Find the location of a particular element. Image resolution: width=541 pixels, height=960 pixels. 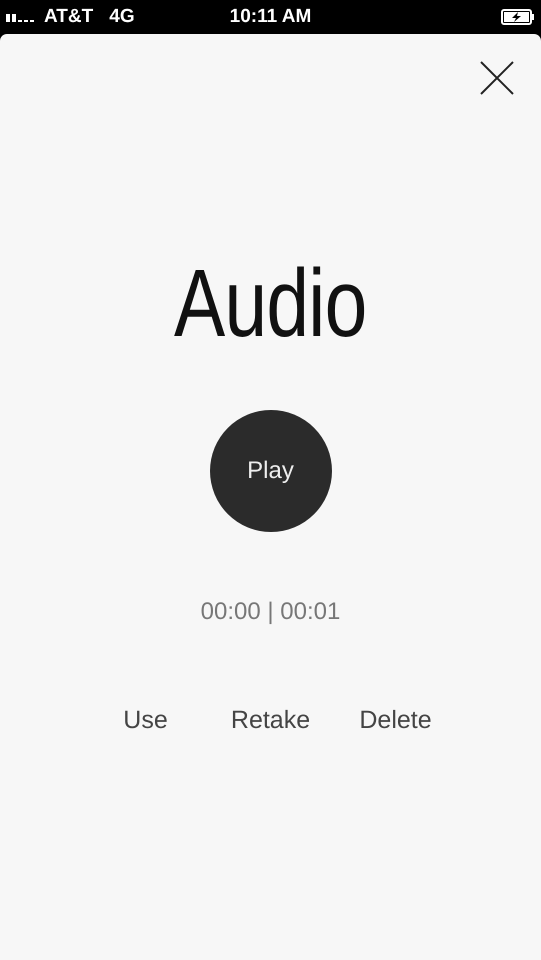

clock-time: 10:11 AM is located at coordinates (271, 16).